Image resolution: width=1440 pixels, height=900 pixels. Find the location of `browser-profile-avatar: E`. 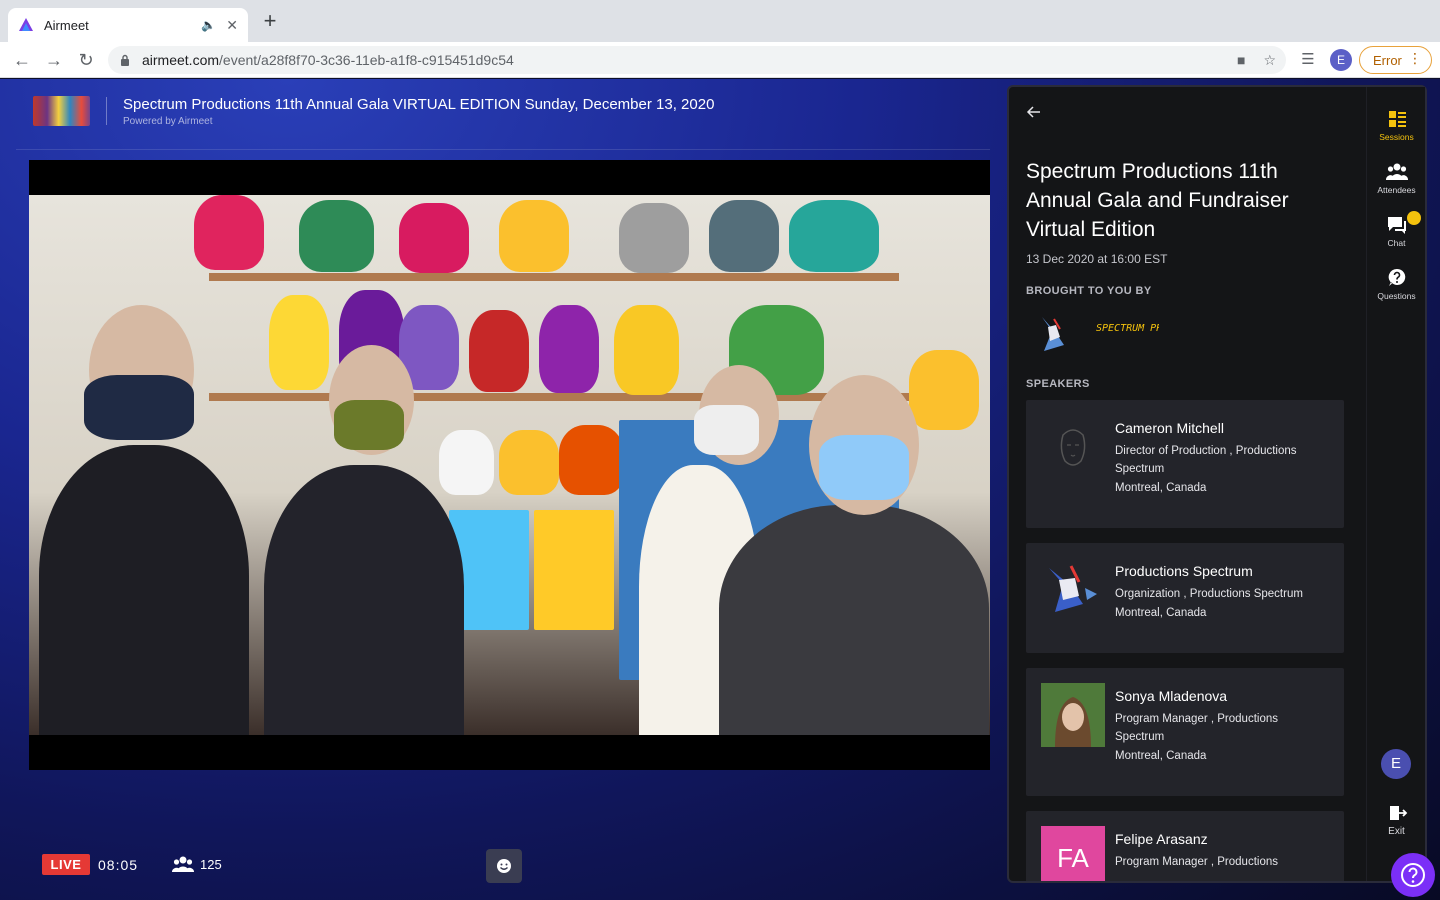

browser-profile-avatar: E is located at coordinates (1341, 60).